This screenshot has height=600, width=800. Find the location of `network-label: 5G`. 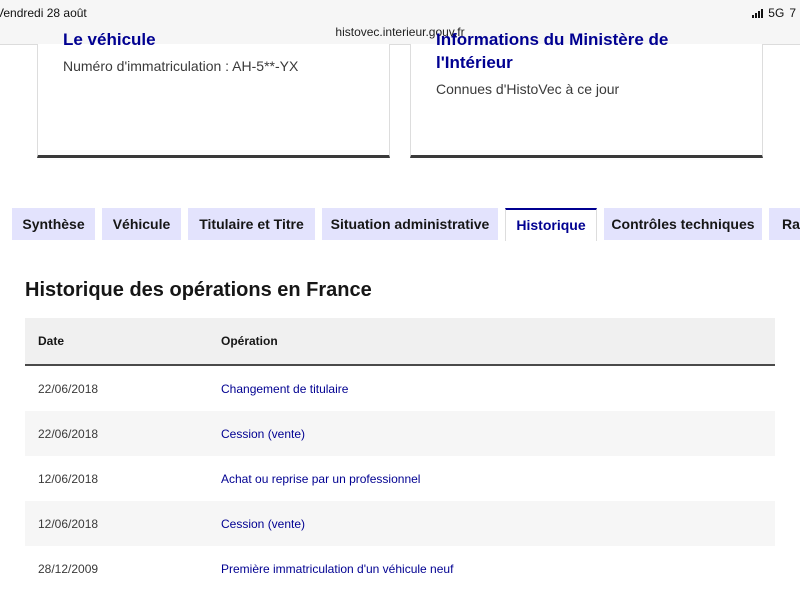

network-label: 5G is located at coordinates (776, 13).